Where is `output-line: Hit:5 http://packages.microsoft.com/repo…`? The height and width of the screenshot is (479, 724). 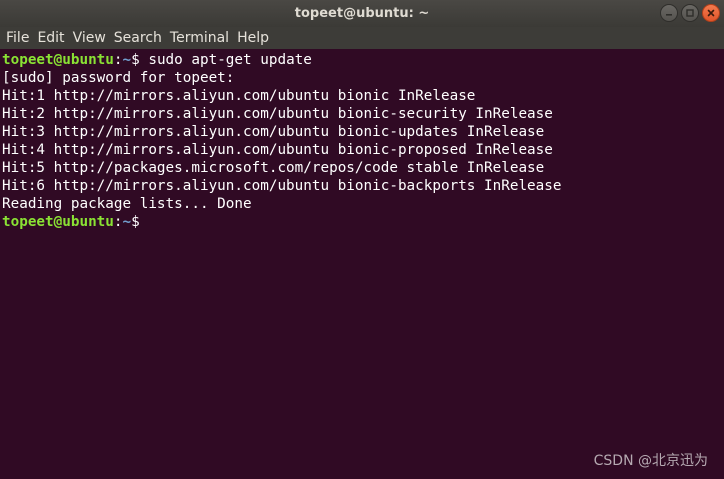
output-line: Hit:5 http://packages.microsoft.com/repo… is located at coordinates (273, 168).